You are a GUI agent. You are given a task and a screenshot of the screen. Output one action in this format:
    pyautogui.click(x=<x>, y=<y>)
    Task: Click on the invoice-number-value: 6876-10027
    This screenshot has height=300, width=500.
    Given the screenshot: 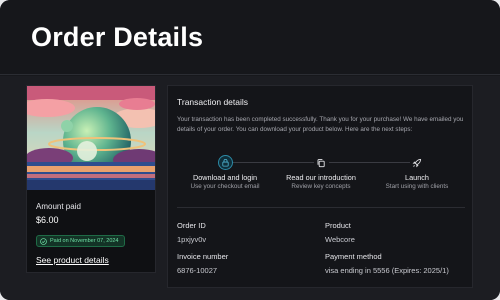 What is the action you would take?
    pyautogui.click(x=197, y=270)
    